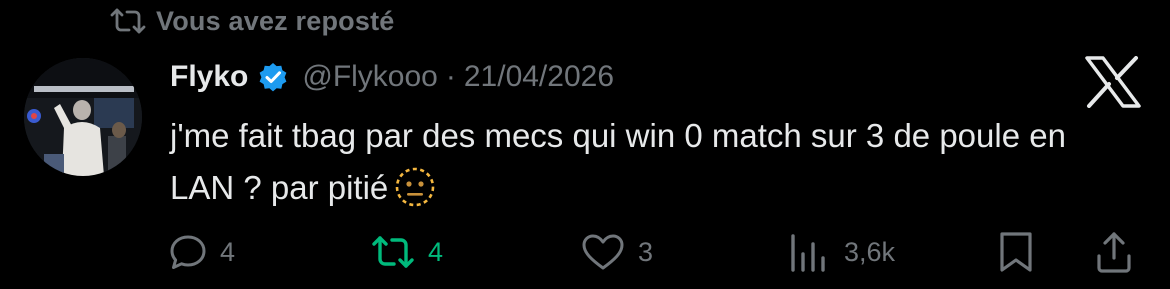 This screenshot has height=289, width=1170. I want to click on views-icon, so click(808, 253).